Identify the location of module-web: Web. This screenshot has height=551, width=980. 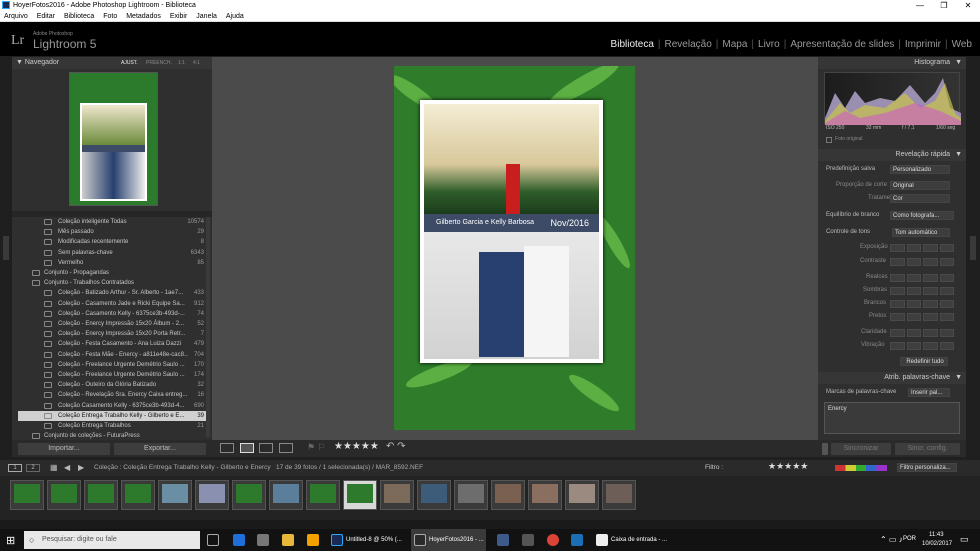
(962, 44).